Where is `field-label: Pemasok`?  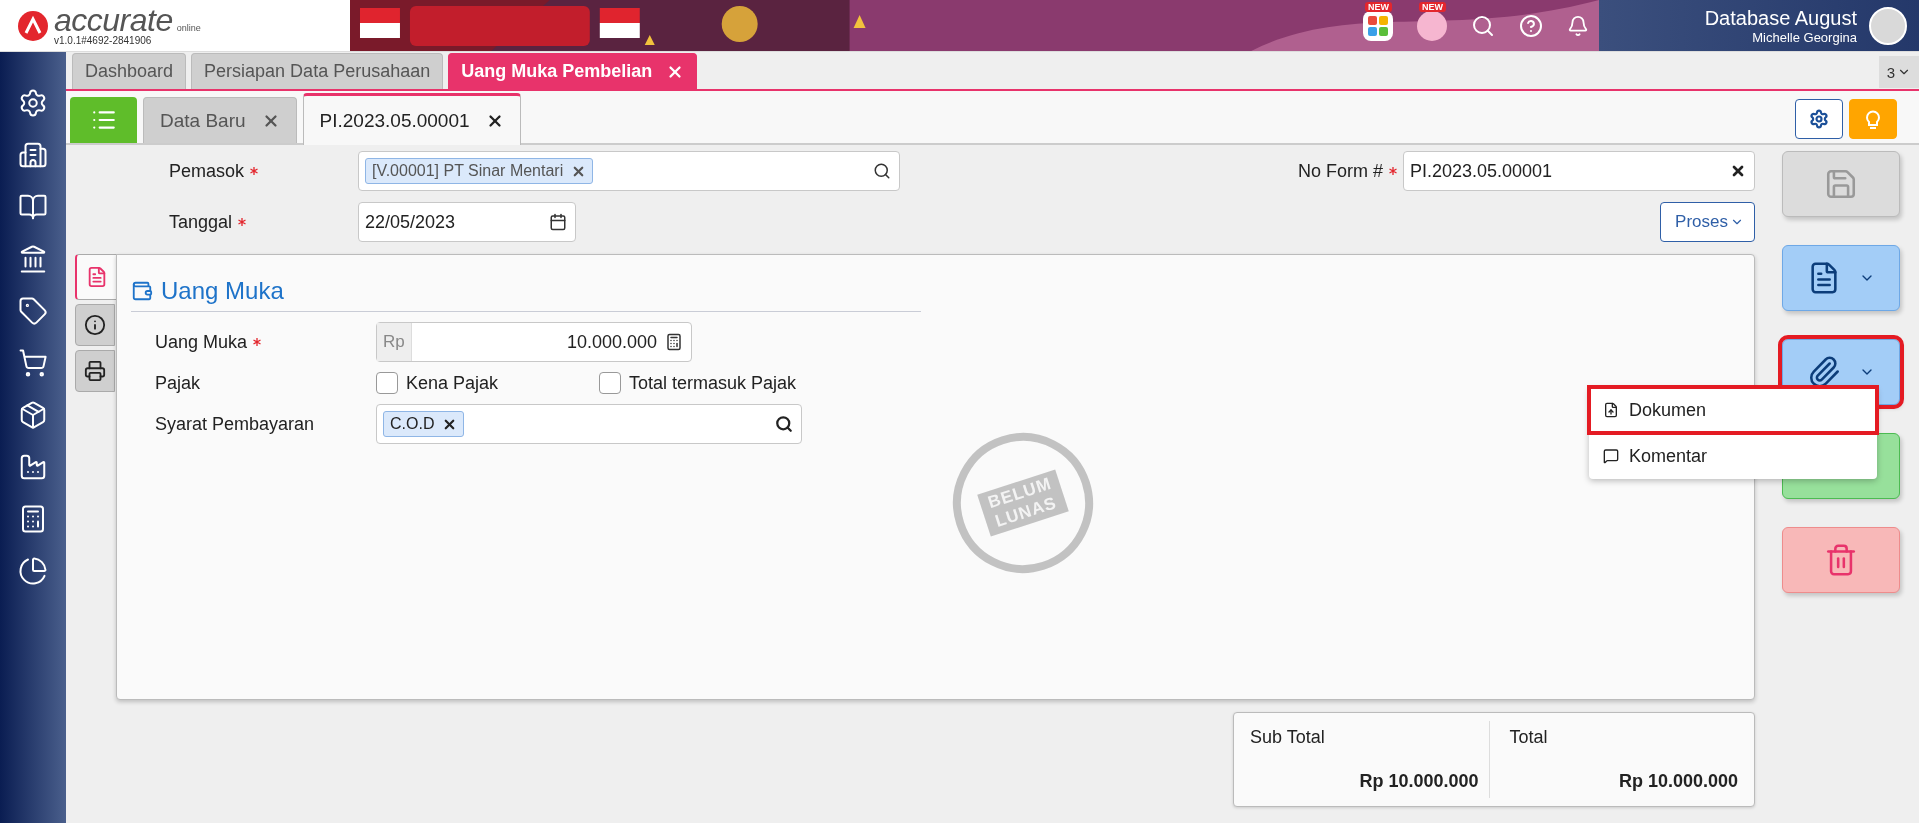
field-label: Pemasok is located at coordinates (263, 171).